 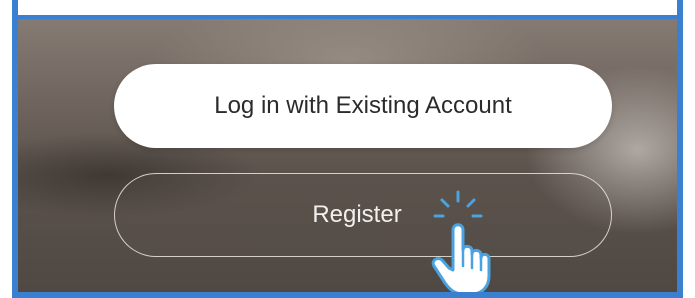 I want to click on register-button-label: Register, so click(x=357, y=214).